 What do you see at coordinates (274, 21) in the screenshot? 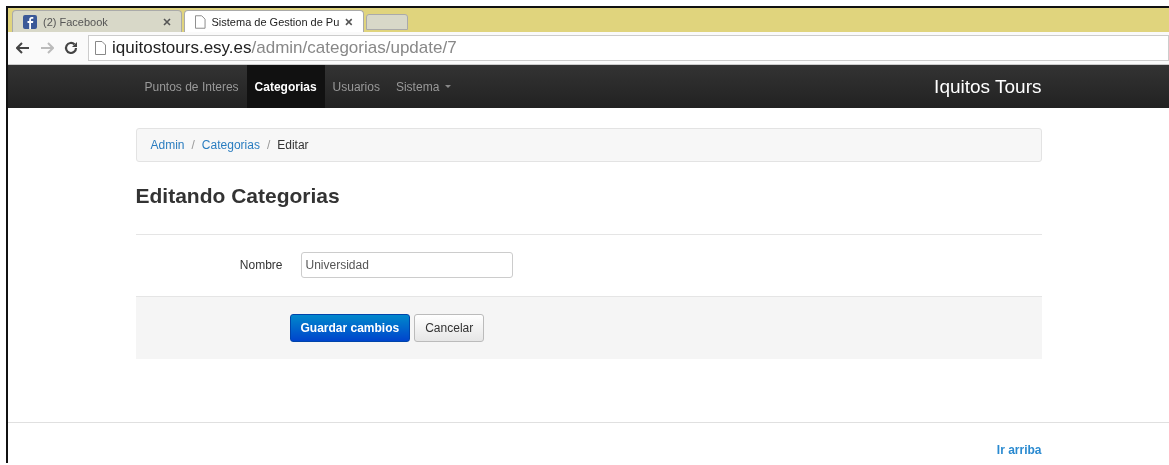
I see `browser-tab: Sistema de Gestion de Pu` at bounding box center [274, 21].